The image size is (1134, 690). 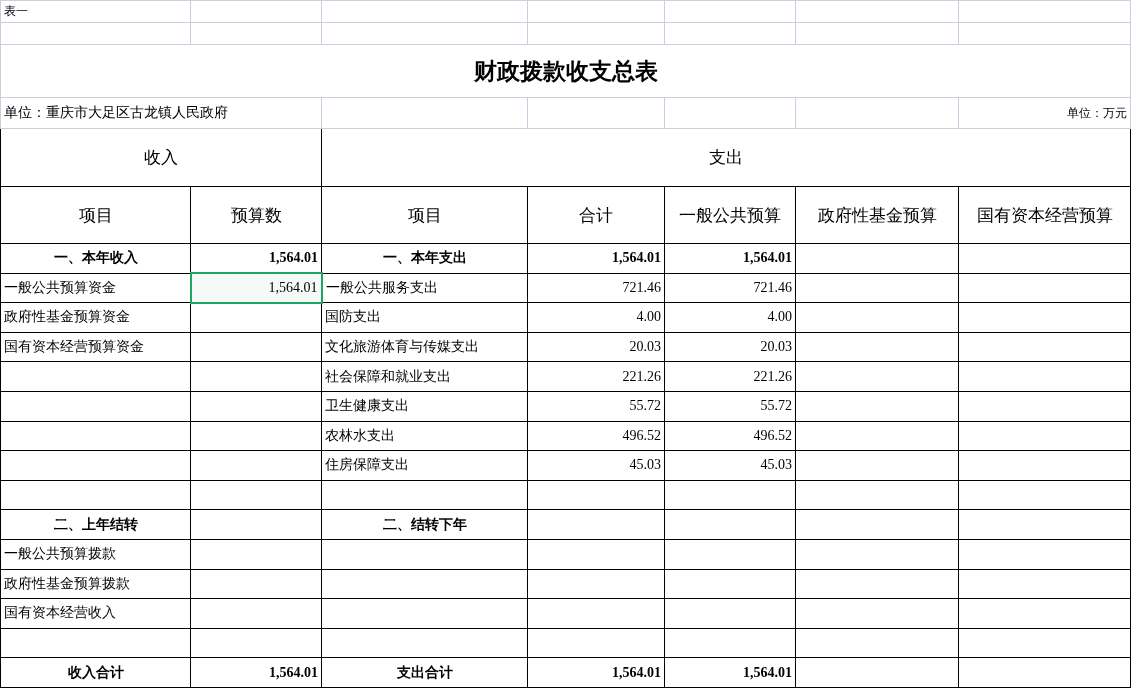 I want to click on table-cell: 收入合计, so click(x=95, y=672).